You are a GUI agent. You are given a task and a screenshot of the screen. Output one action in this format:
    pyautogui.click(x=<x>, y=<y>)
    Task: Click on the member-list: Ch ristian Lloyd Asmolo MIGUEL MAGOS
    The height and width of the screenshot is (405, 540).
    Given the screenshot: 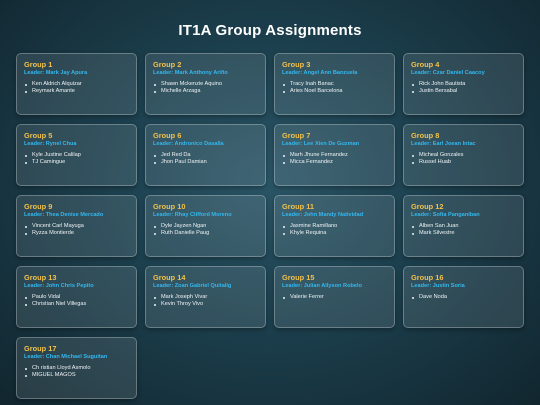 What is the action you would take?
    pyautogui.click(x=76, y=372)
    